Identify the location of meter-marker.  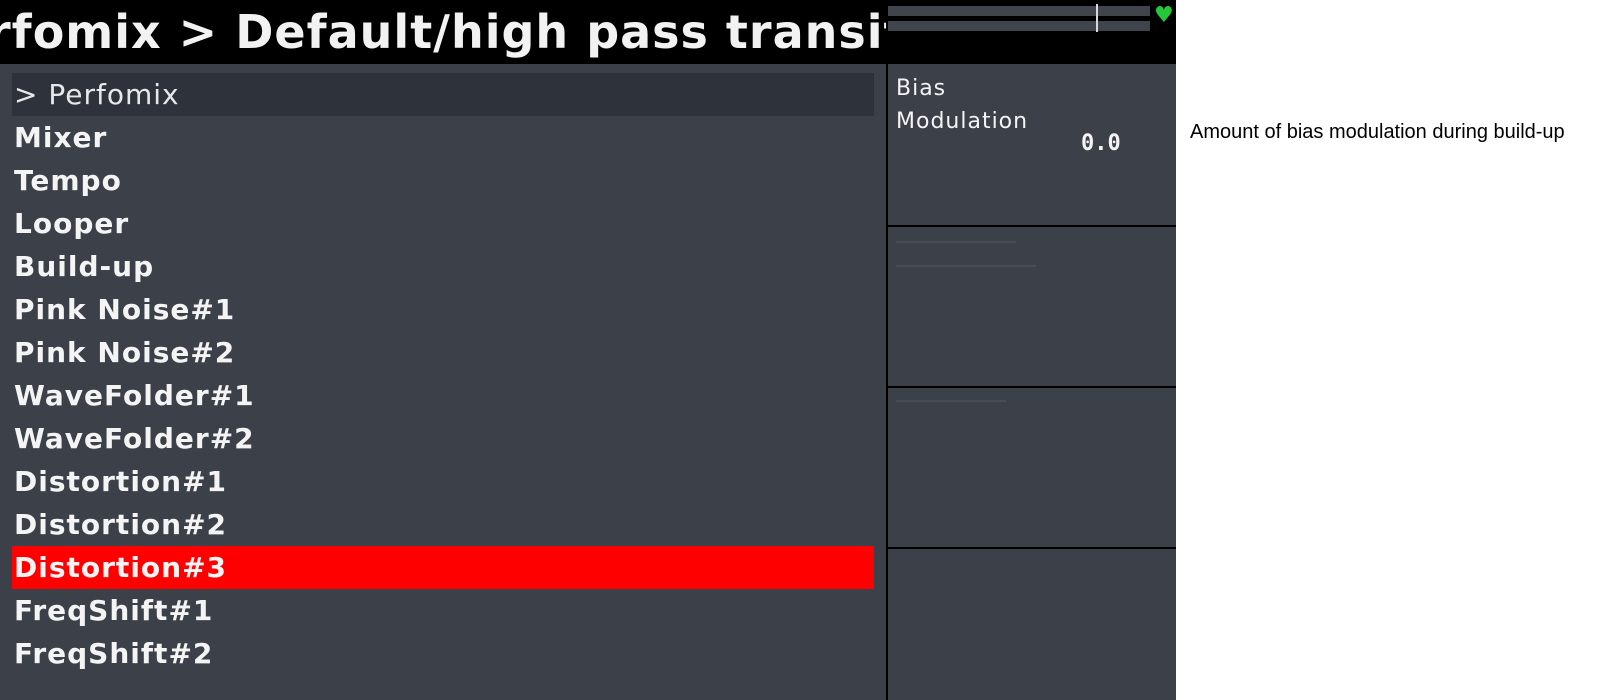
(1097, 18).